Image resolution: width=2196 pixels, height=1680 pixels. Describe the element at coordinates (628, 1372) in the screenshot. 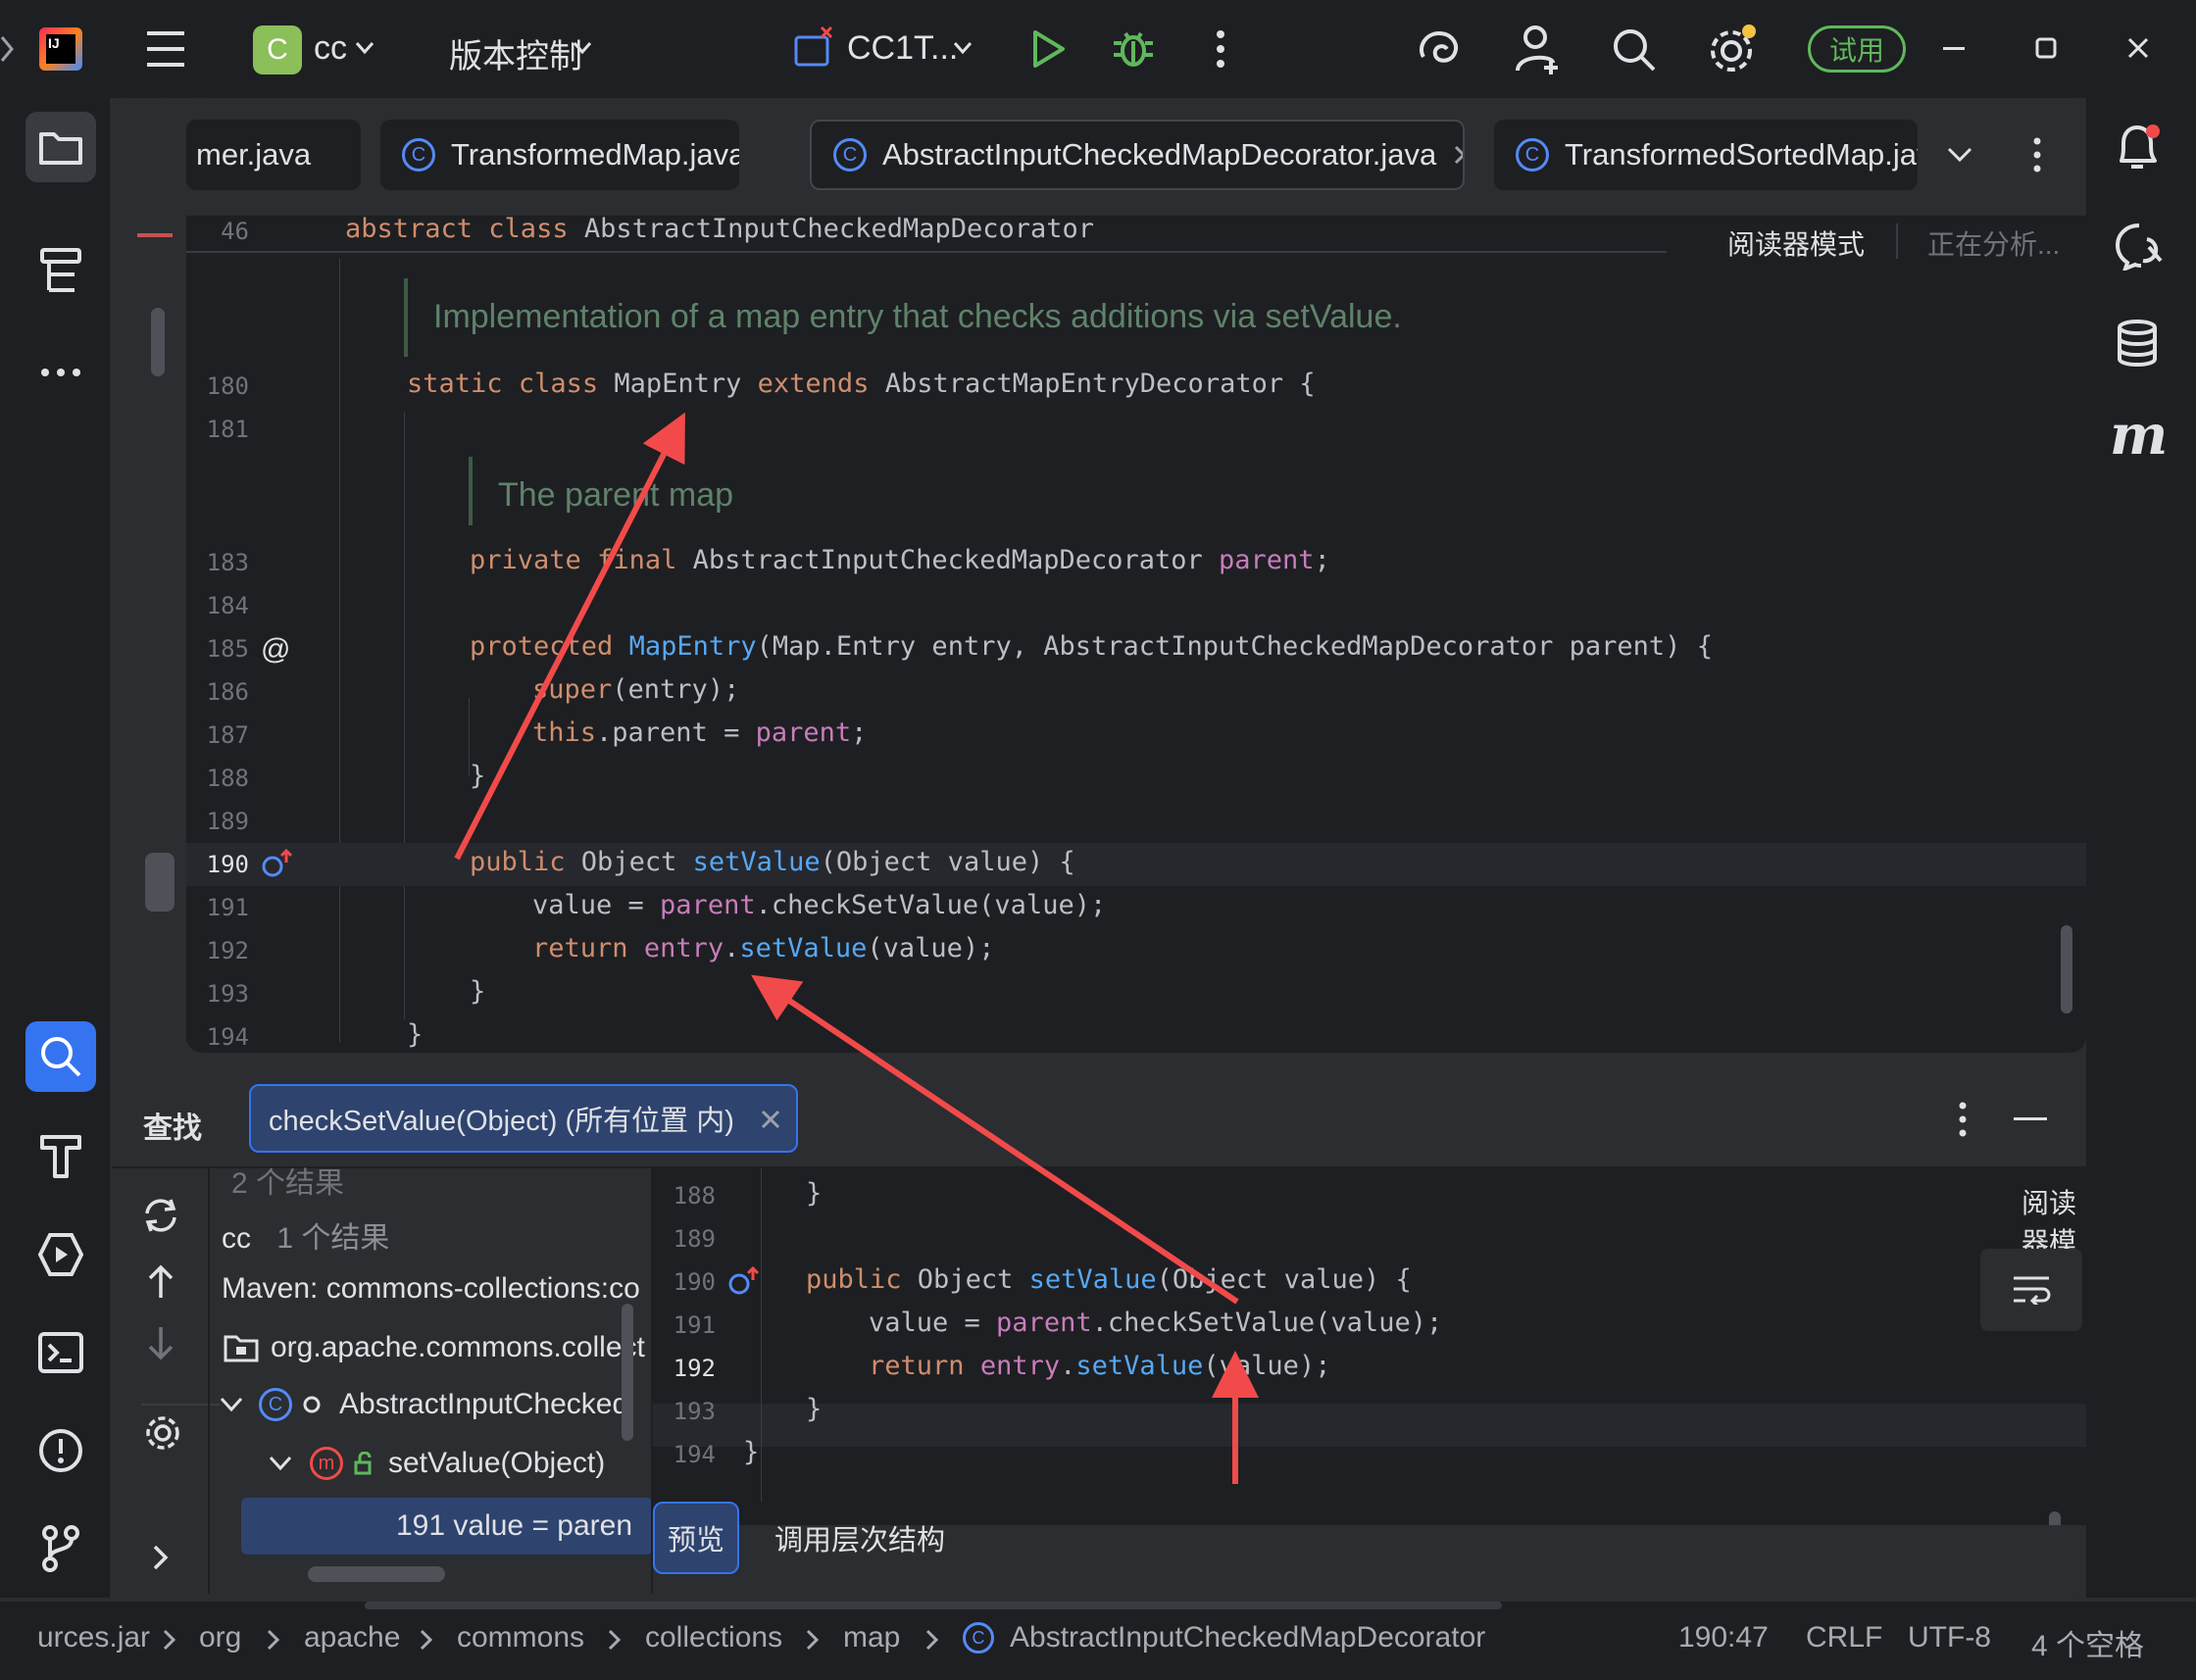

I see `tree-vscrollbar` at that location.